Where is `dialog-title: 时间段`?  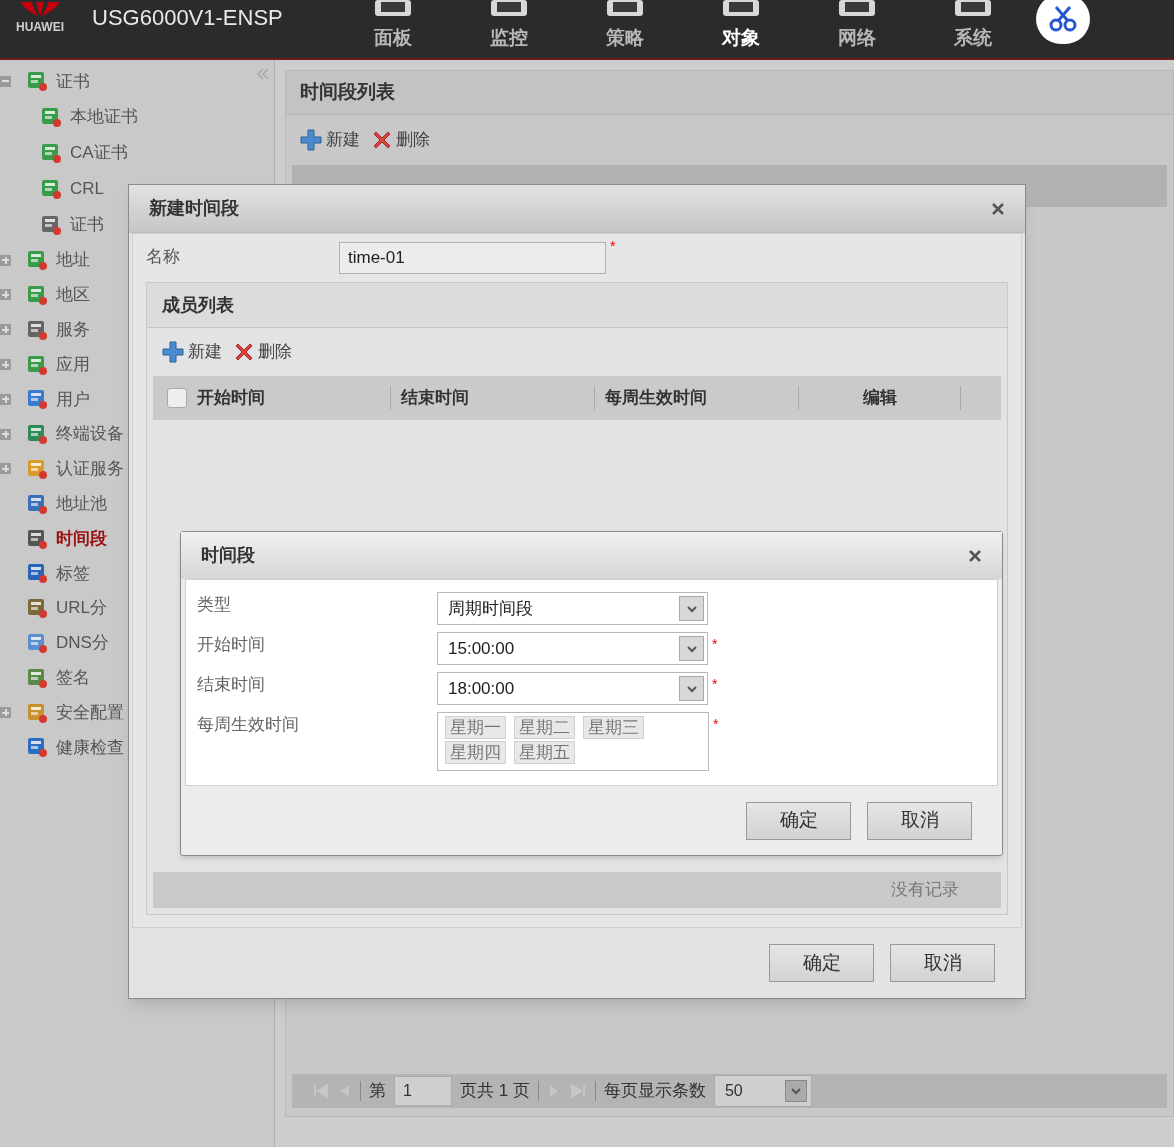 dialog-title: 时间段 is located at coordinates (228, 555).